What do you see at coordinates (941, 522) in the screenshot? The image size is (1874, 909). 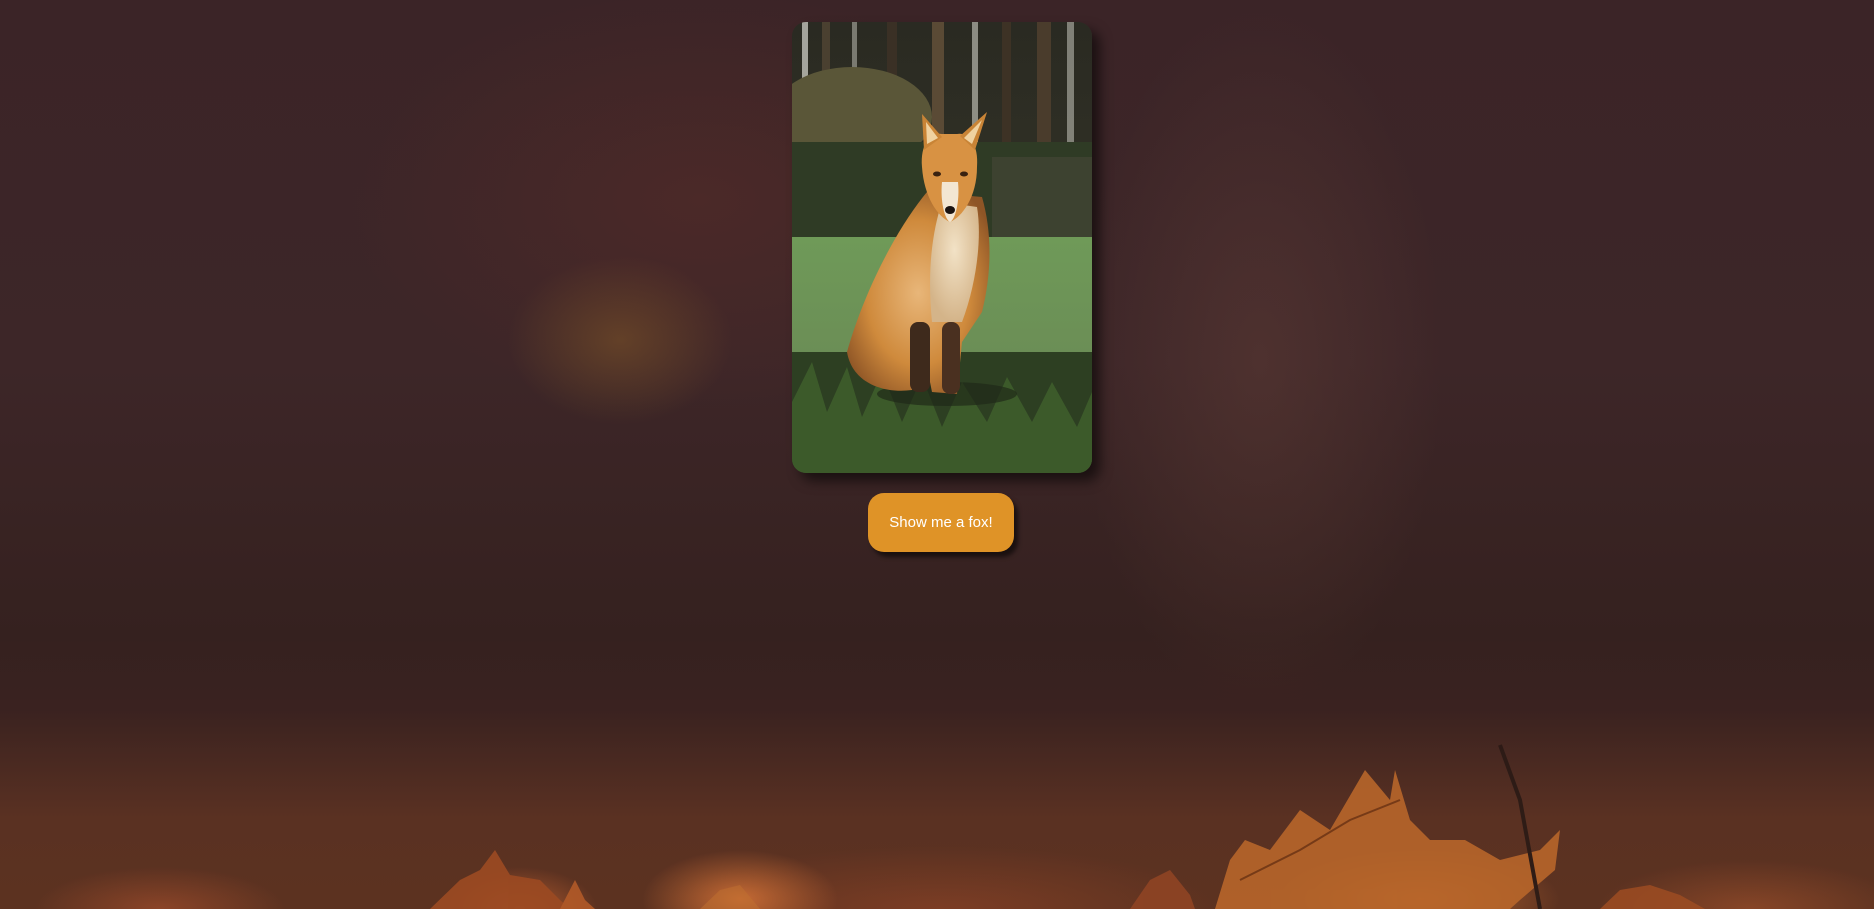 I see `show-fox-button: Show me a fox!` at bounding box center [941, 522].